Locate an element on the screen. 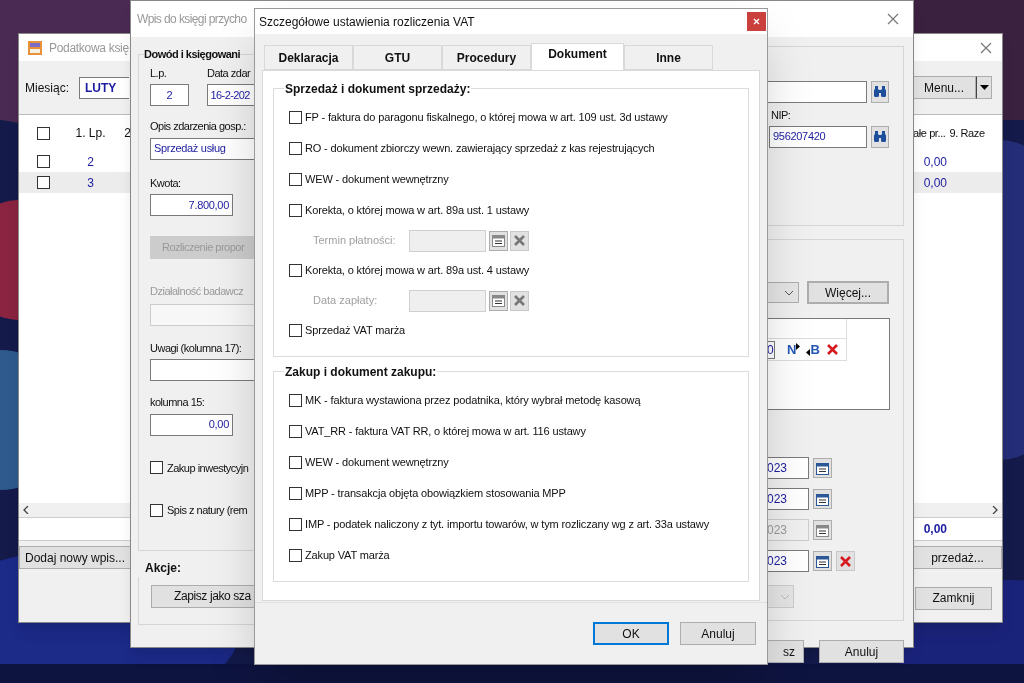 The width and height of the screenshot is (1024, 683). field-label: Działalność badawcz is located at coordinates (197, 291).